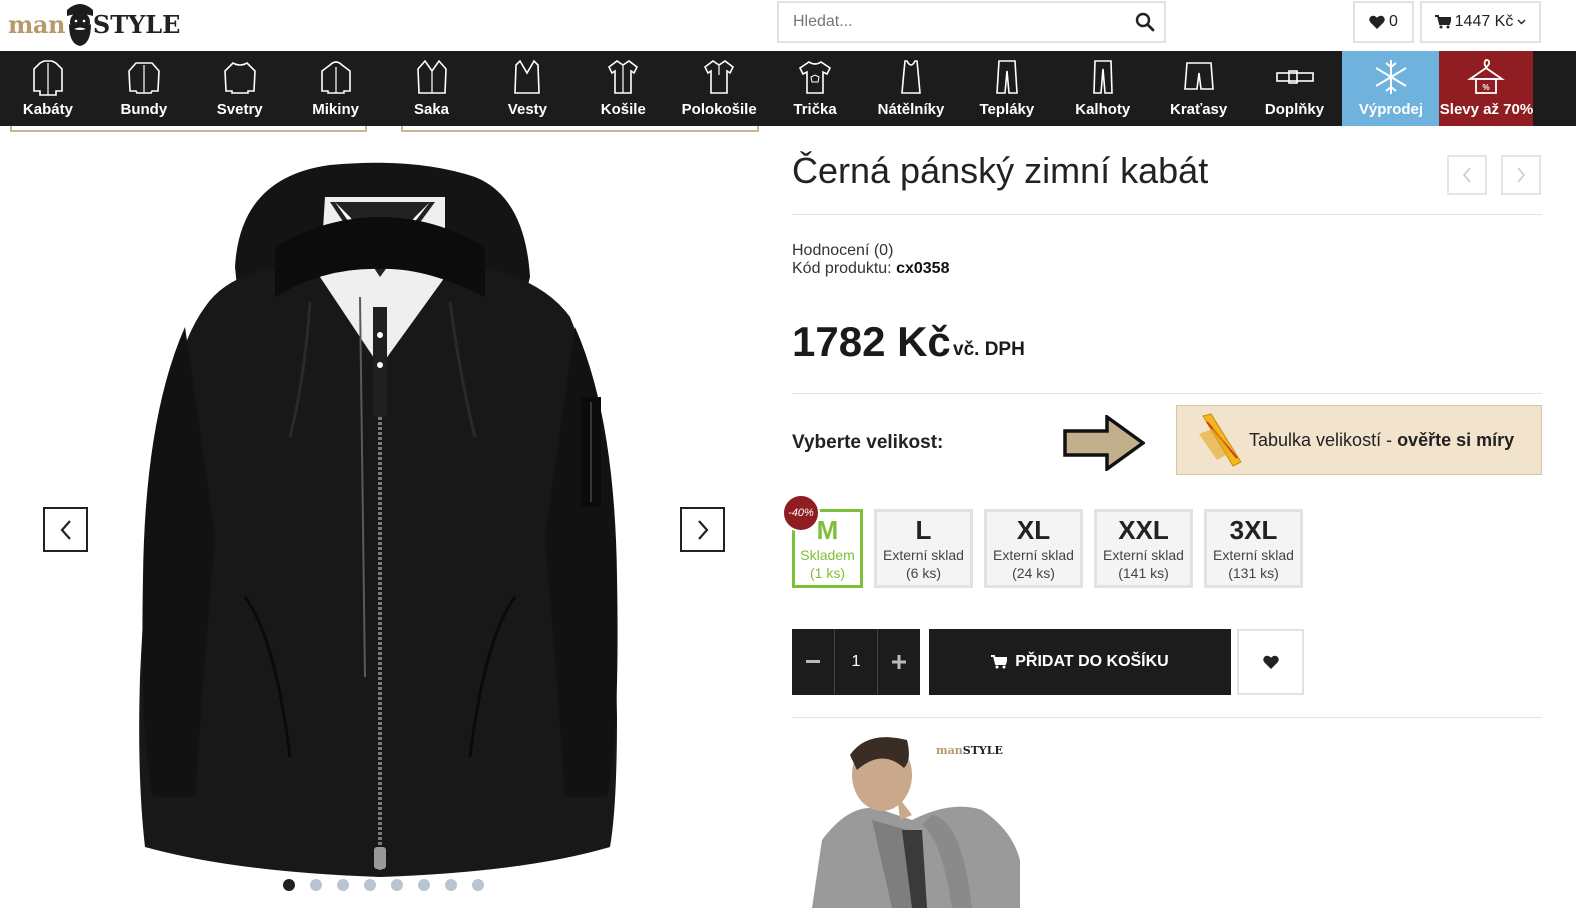 The image size is (1576, 913). I want to click on chevron-right-icon, so click(702, 529).